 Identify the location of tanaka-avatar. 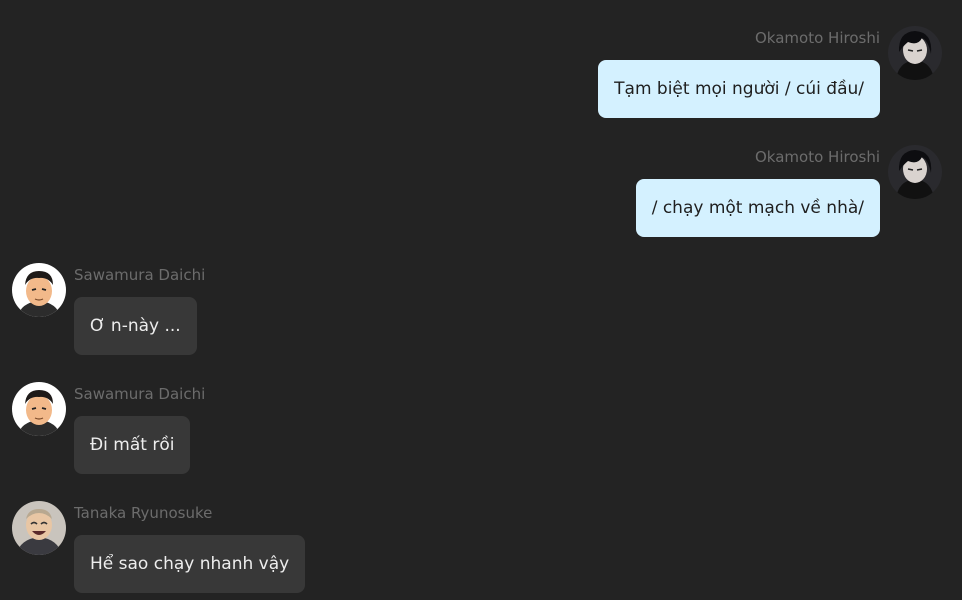
(39, 528).